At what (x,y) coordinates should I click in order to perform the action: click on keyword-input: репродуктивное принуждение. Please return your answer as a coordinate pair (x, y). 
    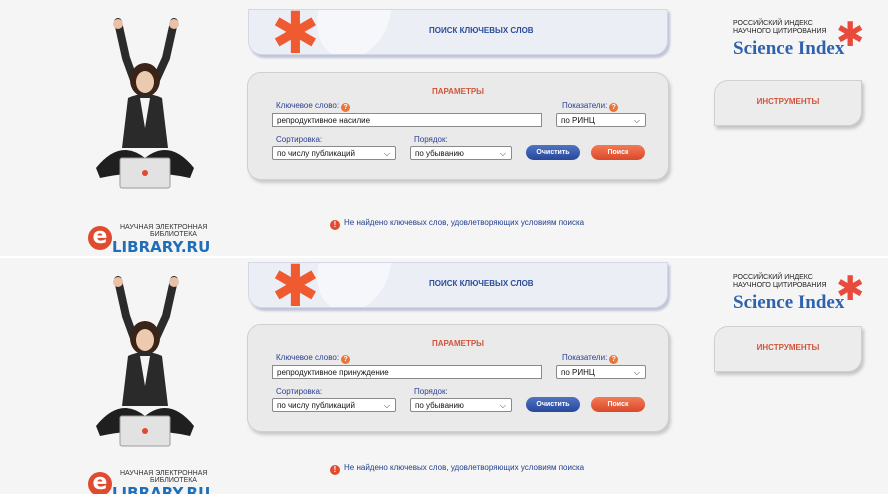
    Looking at the image, I should click on (407, 372).